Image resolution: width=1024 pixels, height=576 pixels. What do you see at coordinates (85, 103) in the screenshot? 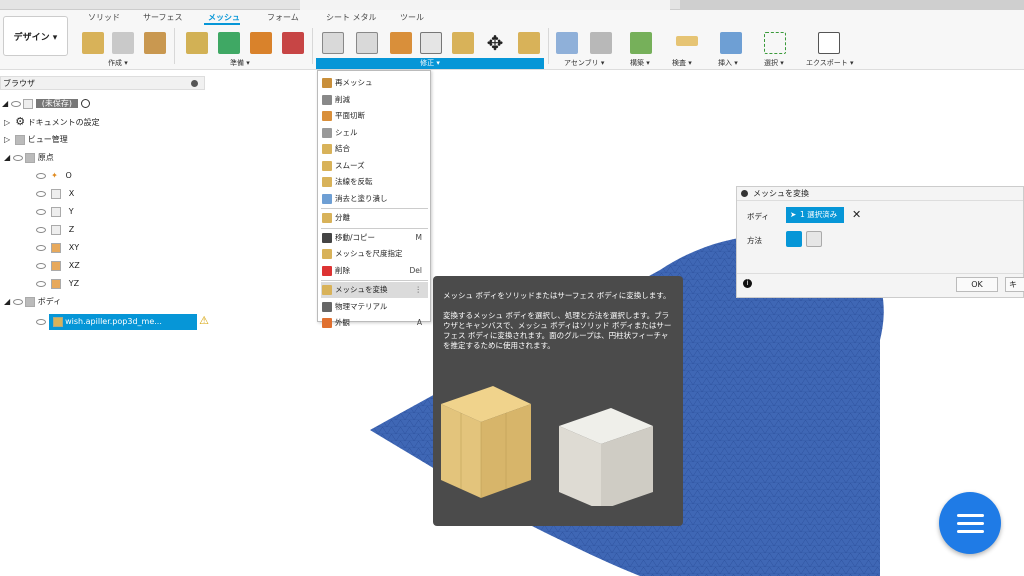
I see `active-radio-icon` at bounding box center [85, 103].